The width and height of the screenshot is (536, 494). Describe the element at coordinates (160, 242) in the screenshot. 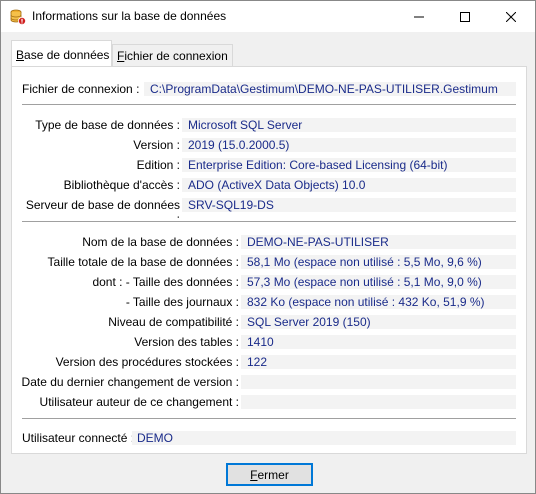

I see `db-name-label: Nom de la base de données :` at that location.